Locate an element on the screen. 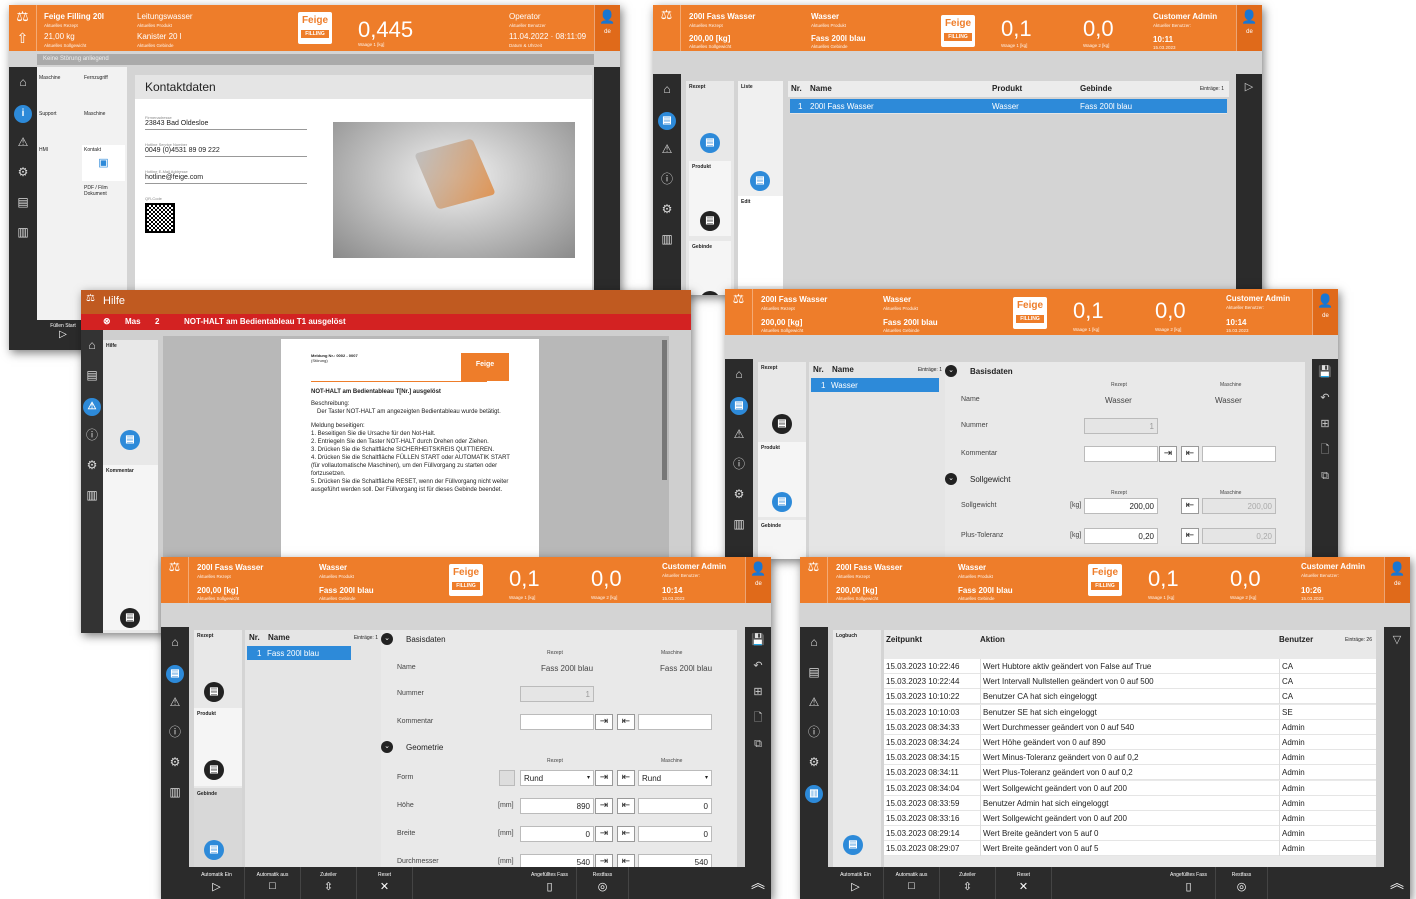 The image size is (1416, 899). width-machine-input: 0 is located at coordinates (675, 834).